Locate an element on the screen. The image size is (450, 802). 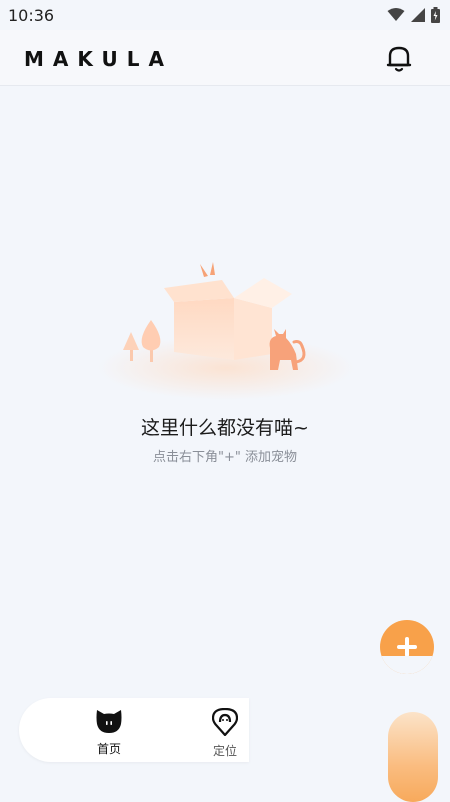
location-pin-icon is located at coordinates (225, 722).